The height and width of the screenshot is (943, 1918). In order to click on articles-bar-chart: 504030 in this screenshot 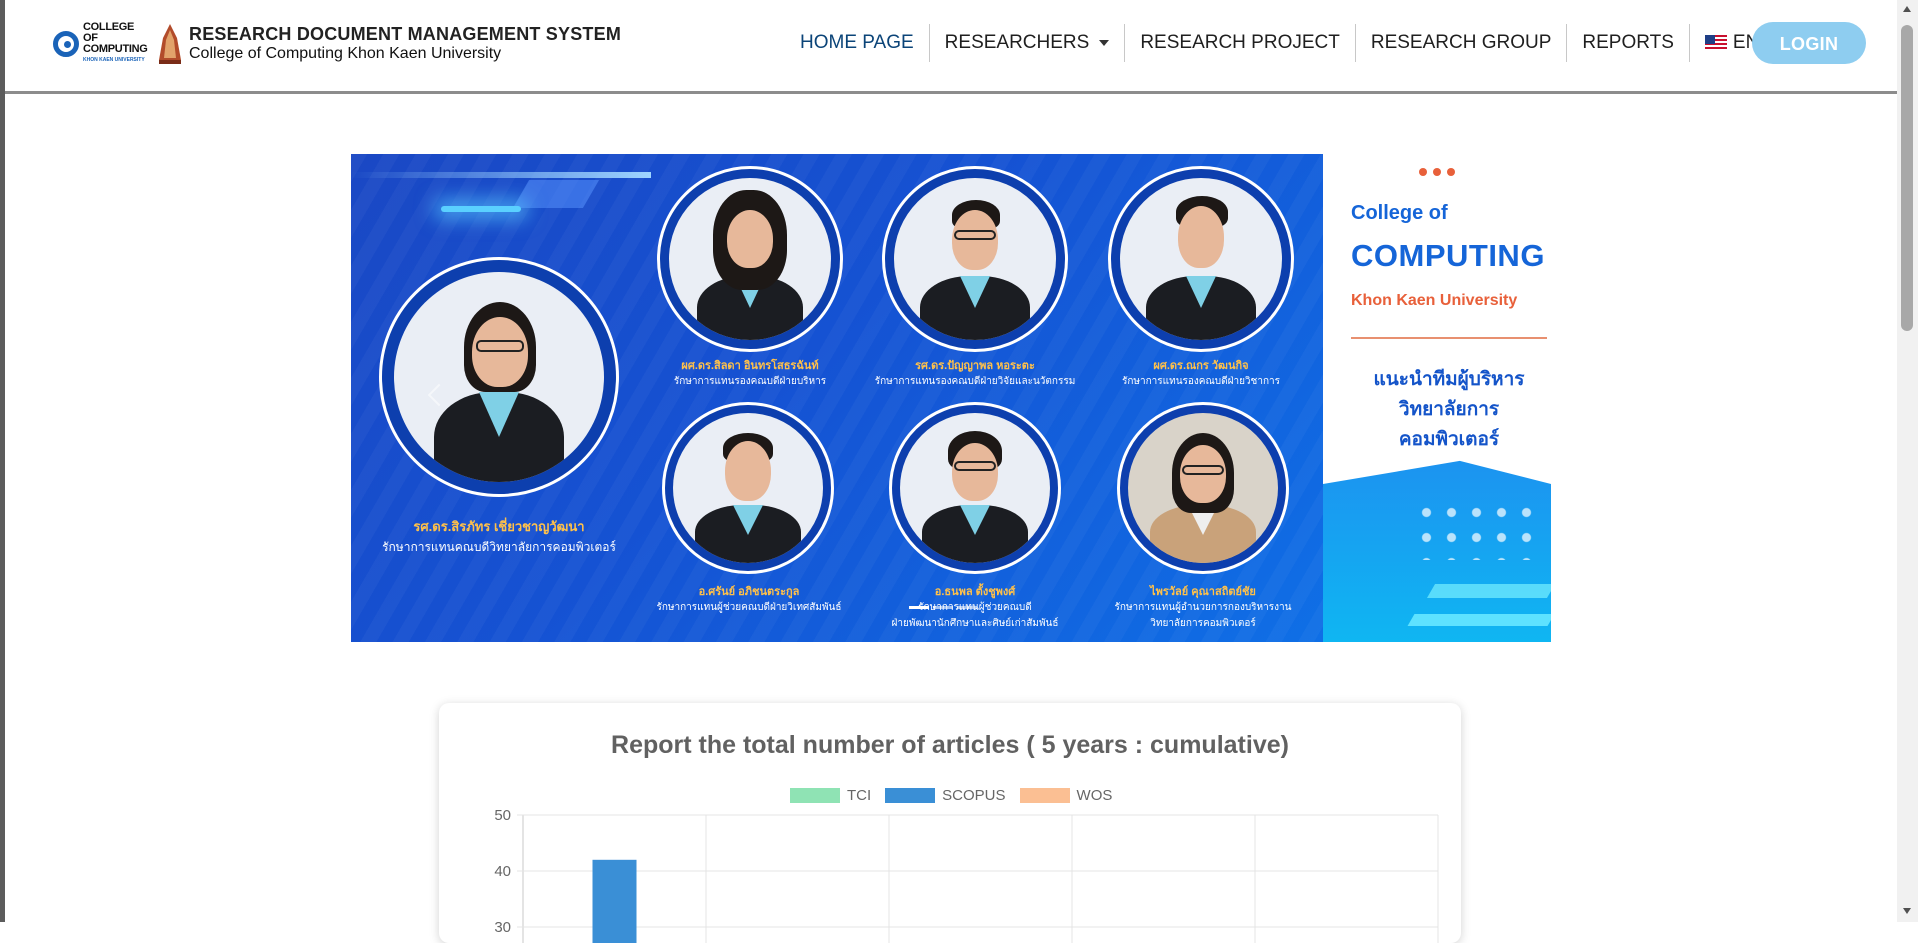, I will do `click(966, 875)`.